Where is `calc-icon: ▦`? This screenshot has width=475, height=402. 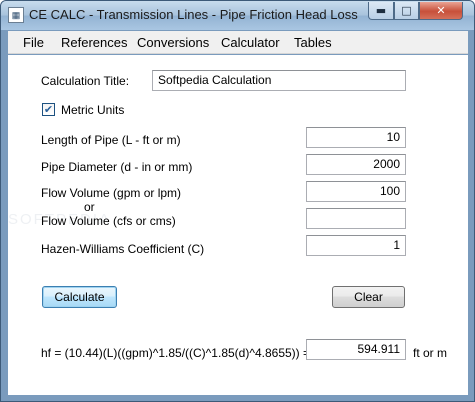
calc-icon: ▦ is located at coordinates (16, 15).